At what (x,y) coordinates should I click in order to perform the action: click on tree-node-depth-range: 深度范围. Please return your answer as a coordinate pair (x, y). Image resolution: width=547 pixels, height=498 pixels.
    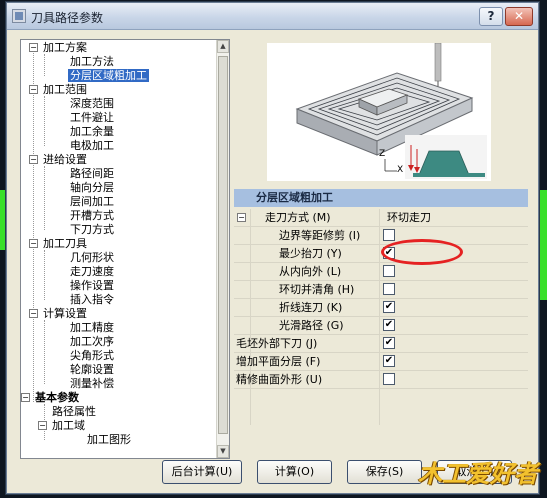
    Looking at the image, I should click on (92, 104).